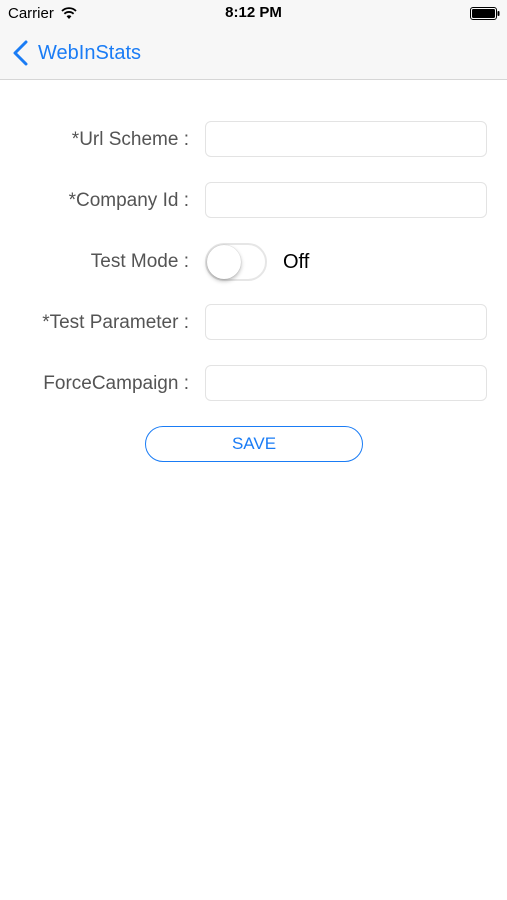 The height and width of the screenshot is (900, 507). I want to click on company-id-row: *Company Id :, so click(253, 201).